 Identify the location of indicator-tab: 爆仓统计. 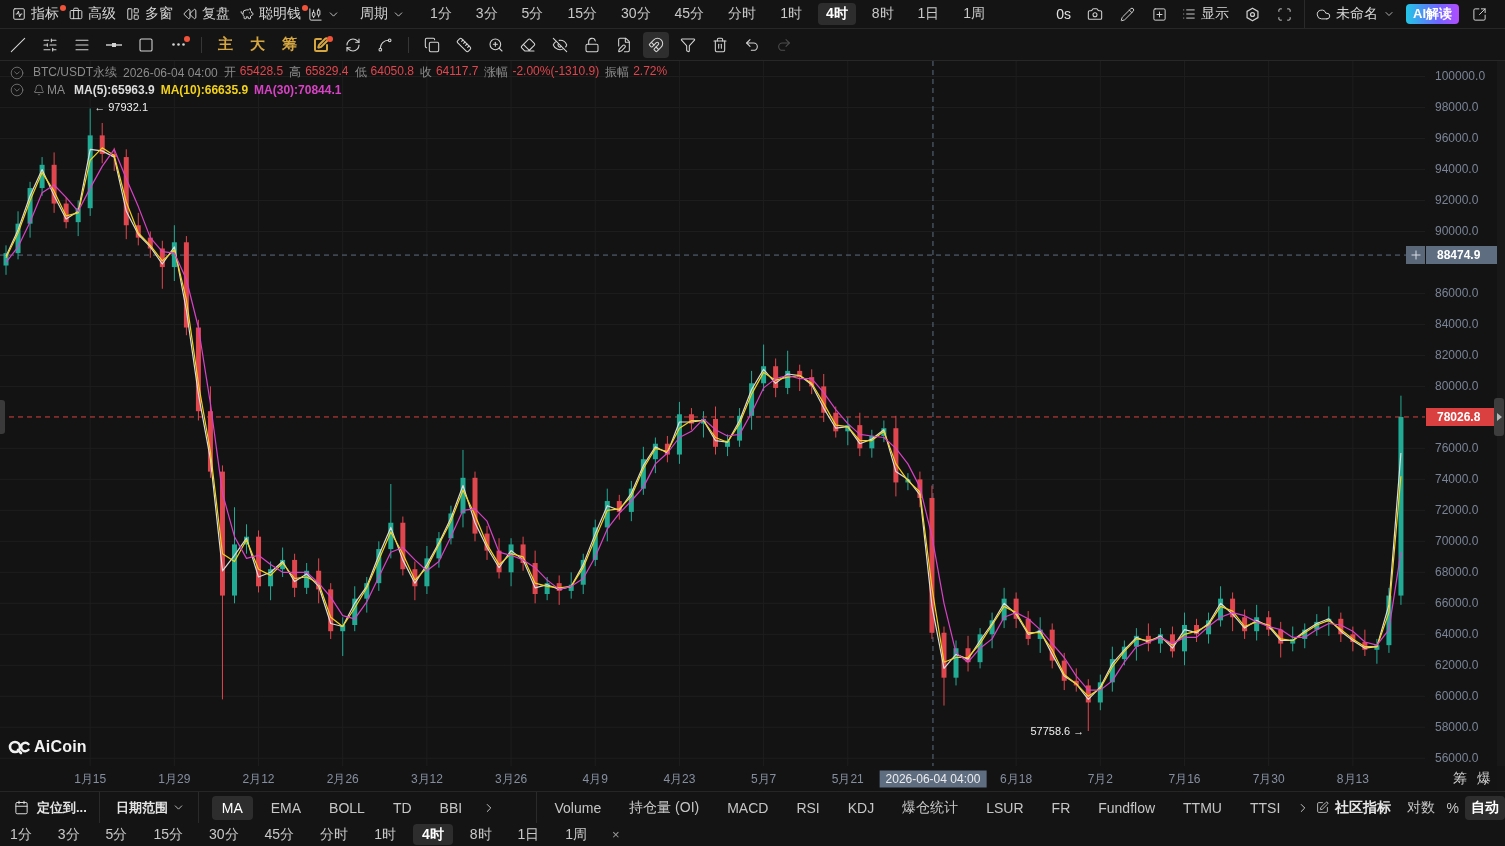
(930, 807).